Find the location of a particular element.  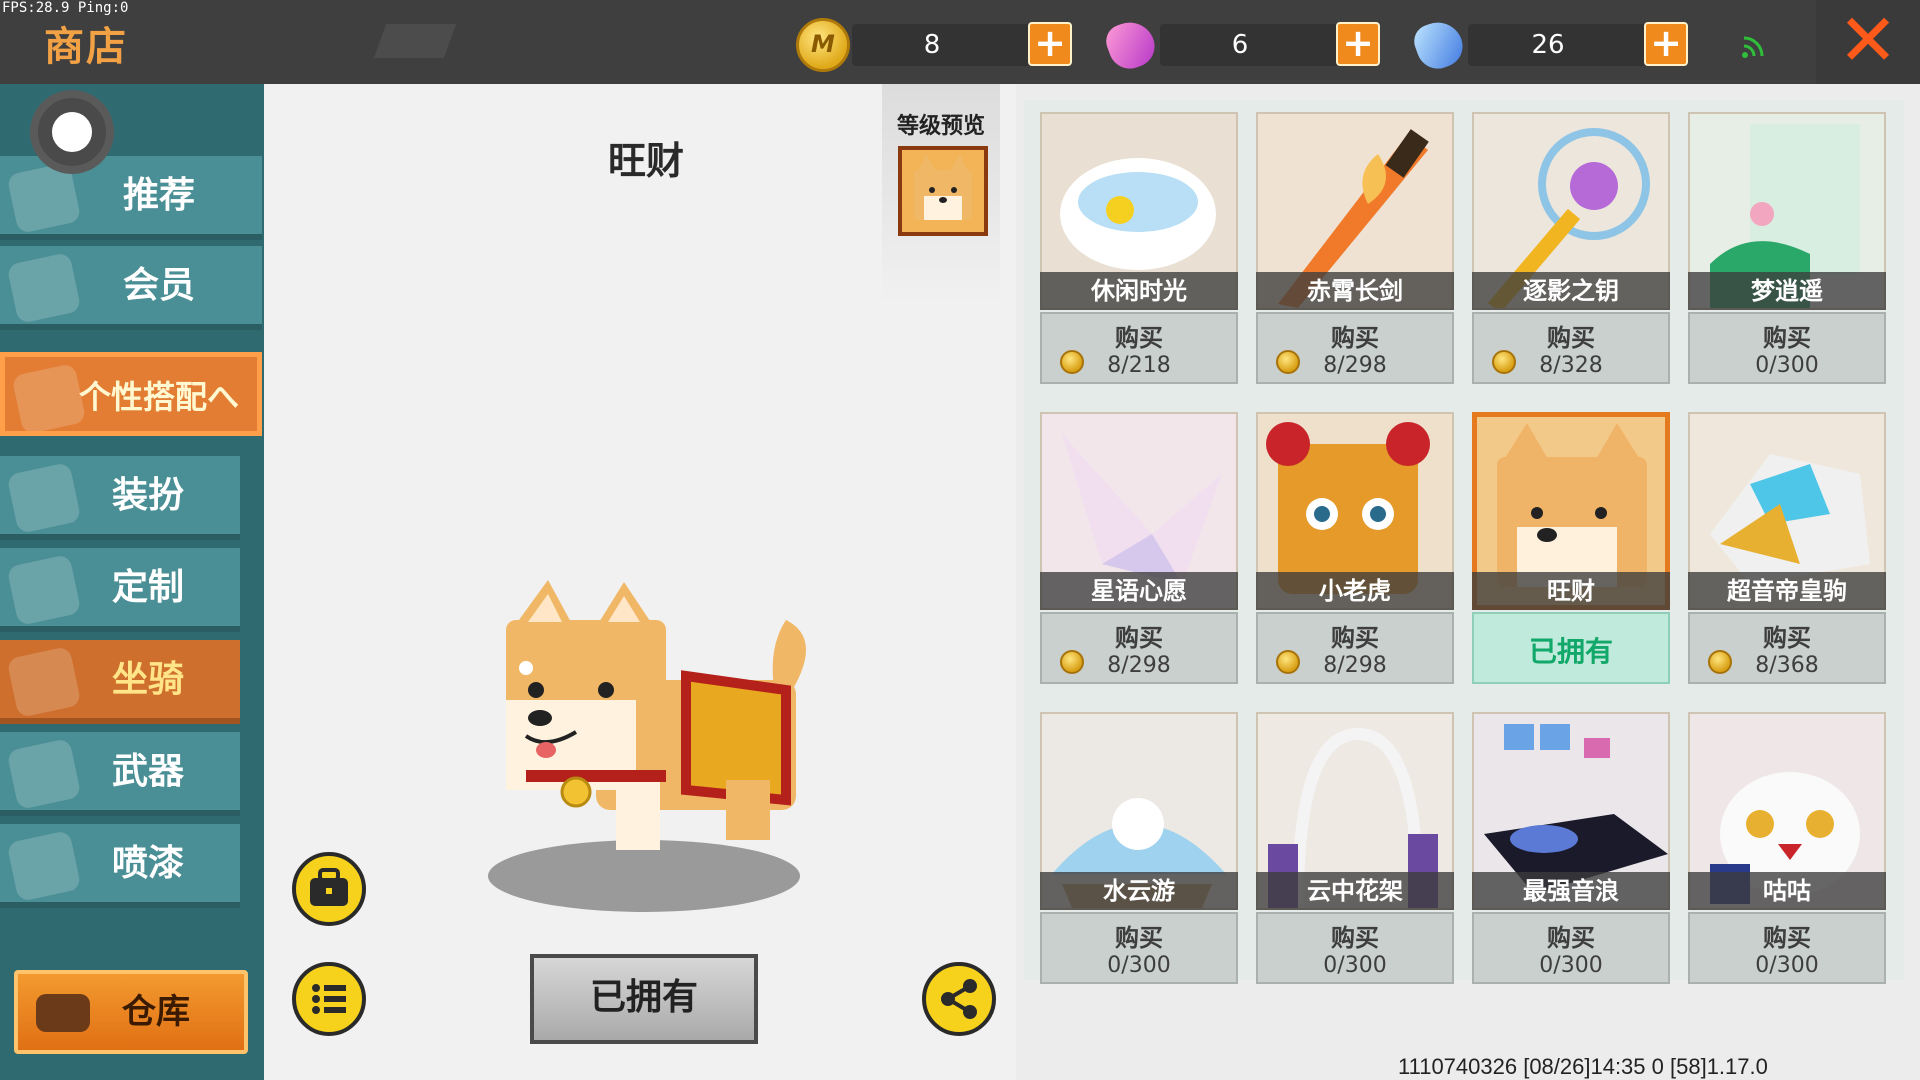

blue-gem-icon is located at coordinates (1439, 45).